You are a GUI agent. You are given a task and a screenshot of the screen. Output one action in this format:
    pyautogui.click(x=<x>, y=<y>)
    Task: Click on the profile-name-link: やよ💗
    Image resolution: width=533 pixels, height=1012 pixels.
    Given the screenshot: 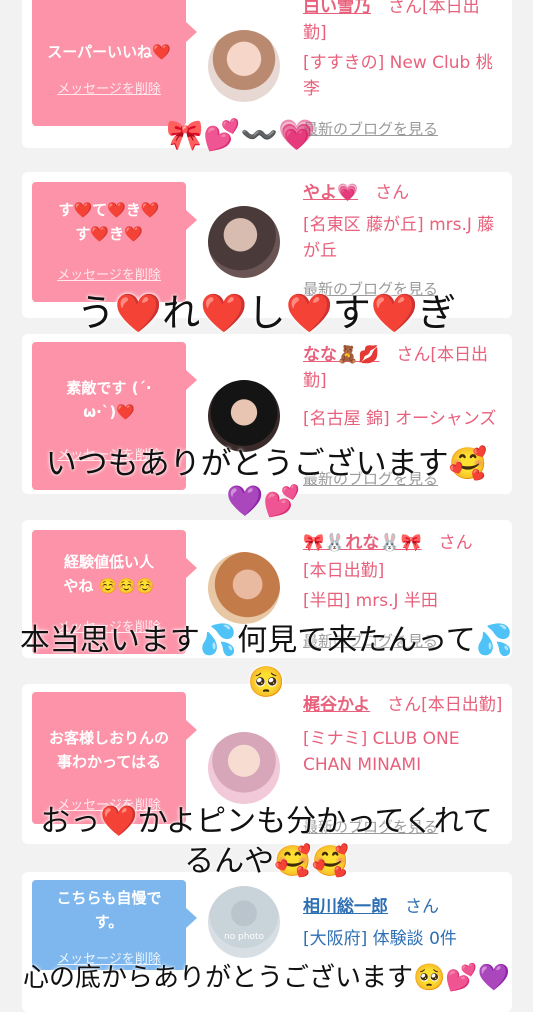 What is the action you would take?
    pyautogui.click(x=330, y=193)
    